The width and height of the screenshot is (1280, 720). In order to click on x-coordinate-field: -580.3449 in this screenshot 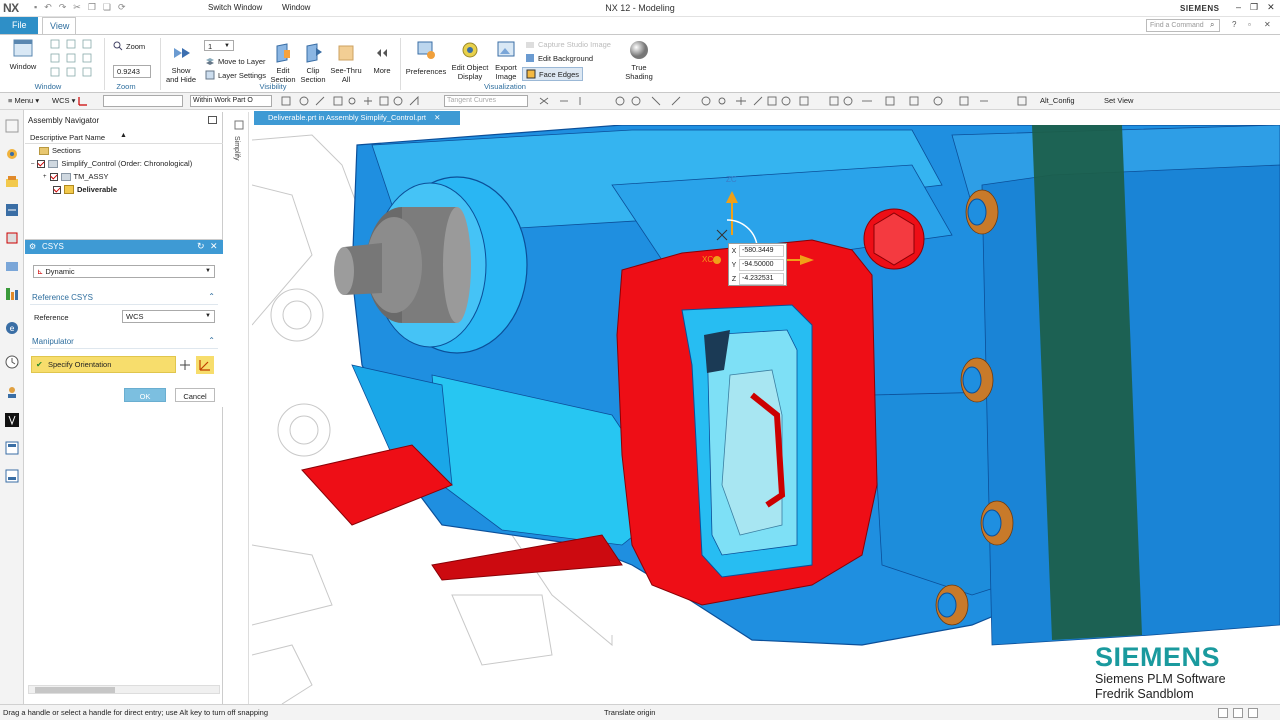, I will do `click(761, 251)`.